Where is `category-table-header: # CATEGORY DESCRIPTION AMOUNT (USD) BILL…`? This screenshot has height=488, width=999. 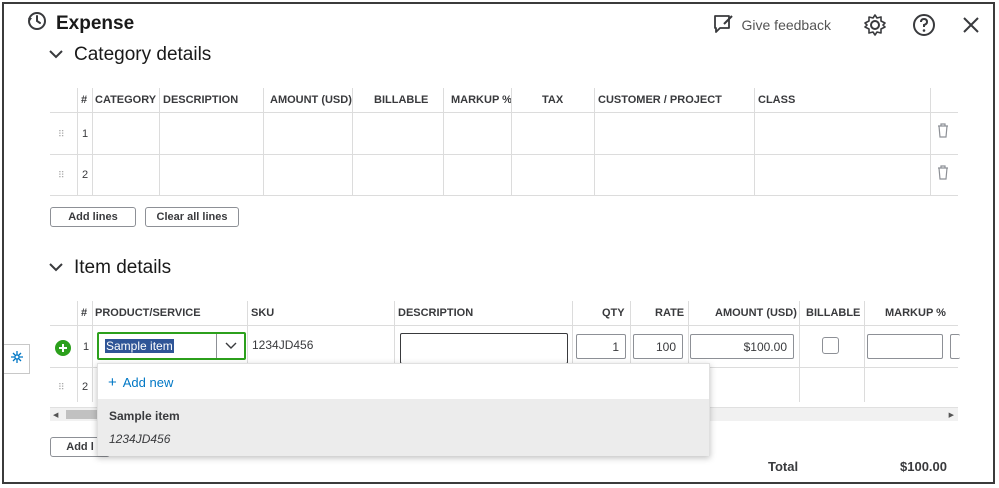 category-table-header: # CATEGORY DESCRIPTION AMOUNT (USD) BILL… is located at coordinates (504, 100).